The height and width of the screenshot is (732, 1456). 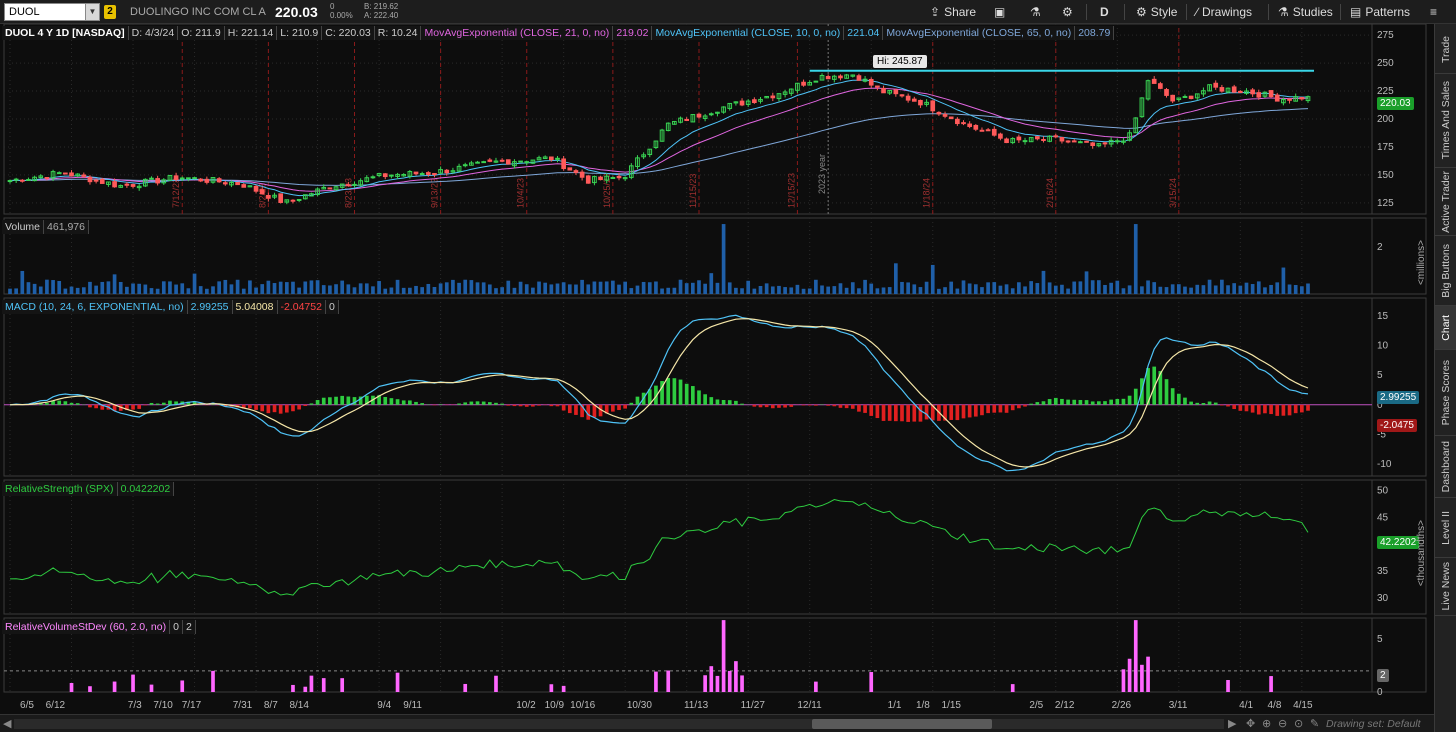 What do you see at coordinates (1445, 393) in the screenshot?
I see `sidebar-tab-phase-scores: Phase Scores` at bounding box center [1445, 393].